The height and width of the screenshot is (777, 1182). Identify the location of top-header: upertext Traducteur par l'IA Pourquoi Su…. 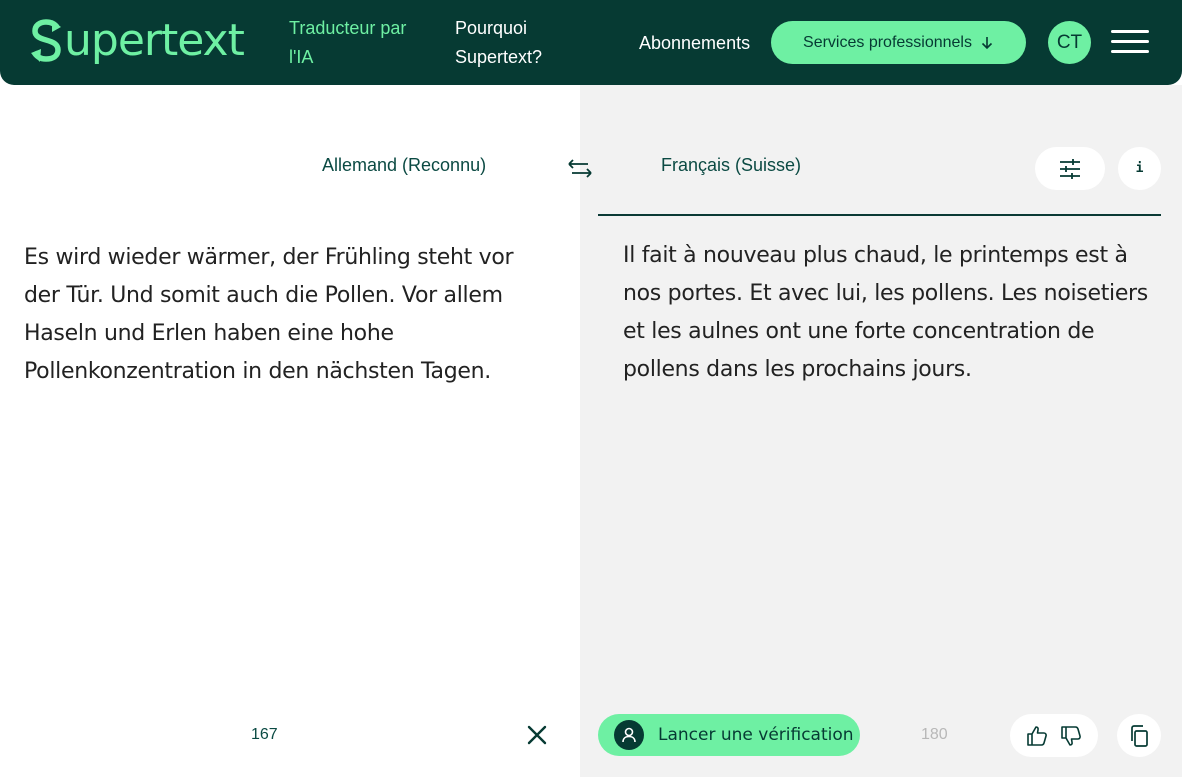
(591, 42).